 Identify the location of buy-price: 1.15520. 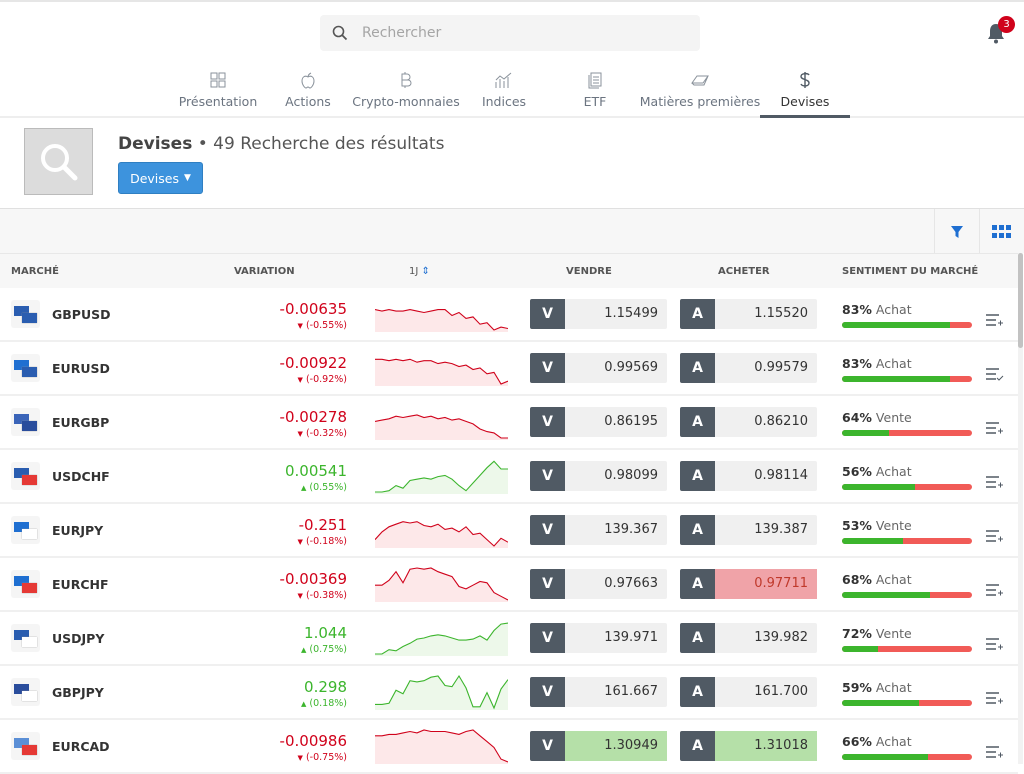
(781, 313).